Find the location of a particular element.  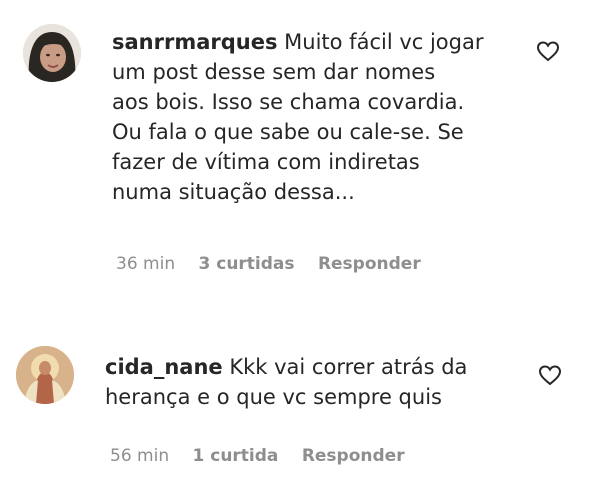

likes-count-link: 1 curtida is located at coordinates (236, 456).